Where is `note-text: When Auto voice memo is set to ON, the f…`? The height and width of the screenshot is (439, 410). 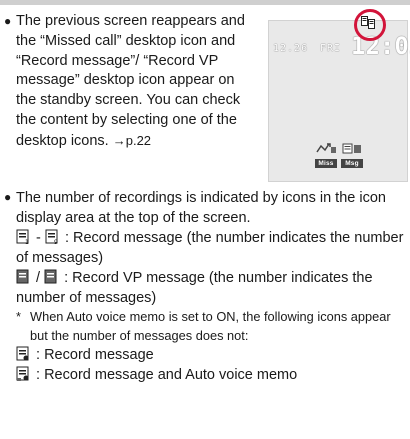
note-text: When Auto voice memo is set to ON, the f… is located at coordinates (210, 326).